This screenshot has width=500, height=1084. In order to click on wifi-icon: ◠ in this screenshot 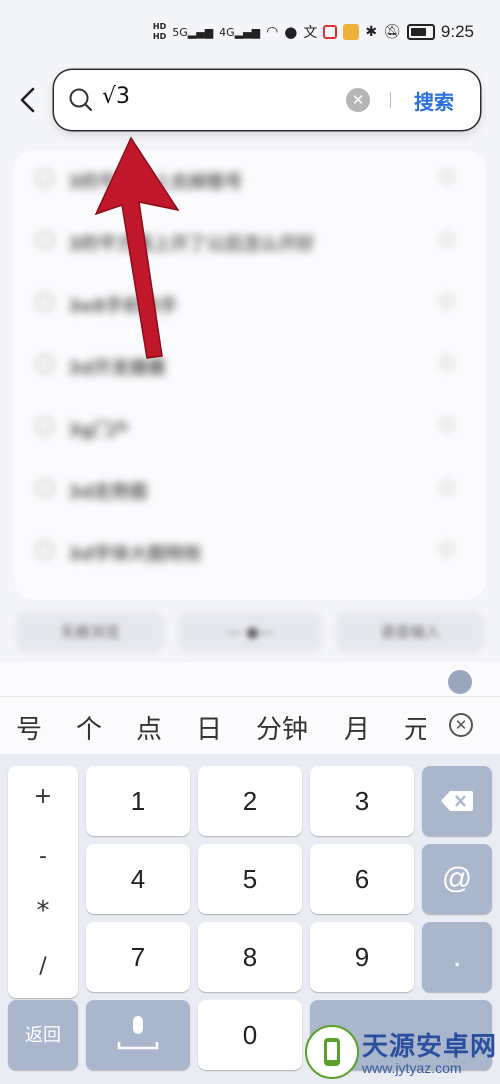, I will do `click(272, 32)`.